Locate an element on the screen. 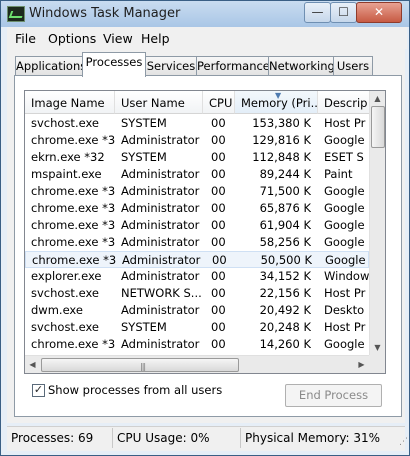 This screenshot has width=410, height=456. process-row: dwm.exe Administrator 00 20,492 K Deskto is located at coordinates (197, 310).